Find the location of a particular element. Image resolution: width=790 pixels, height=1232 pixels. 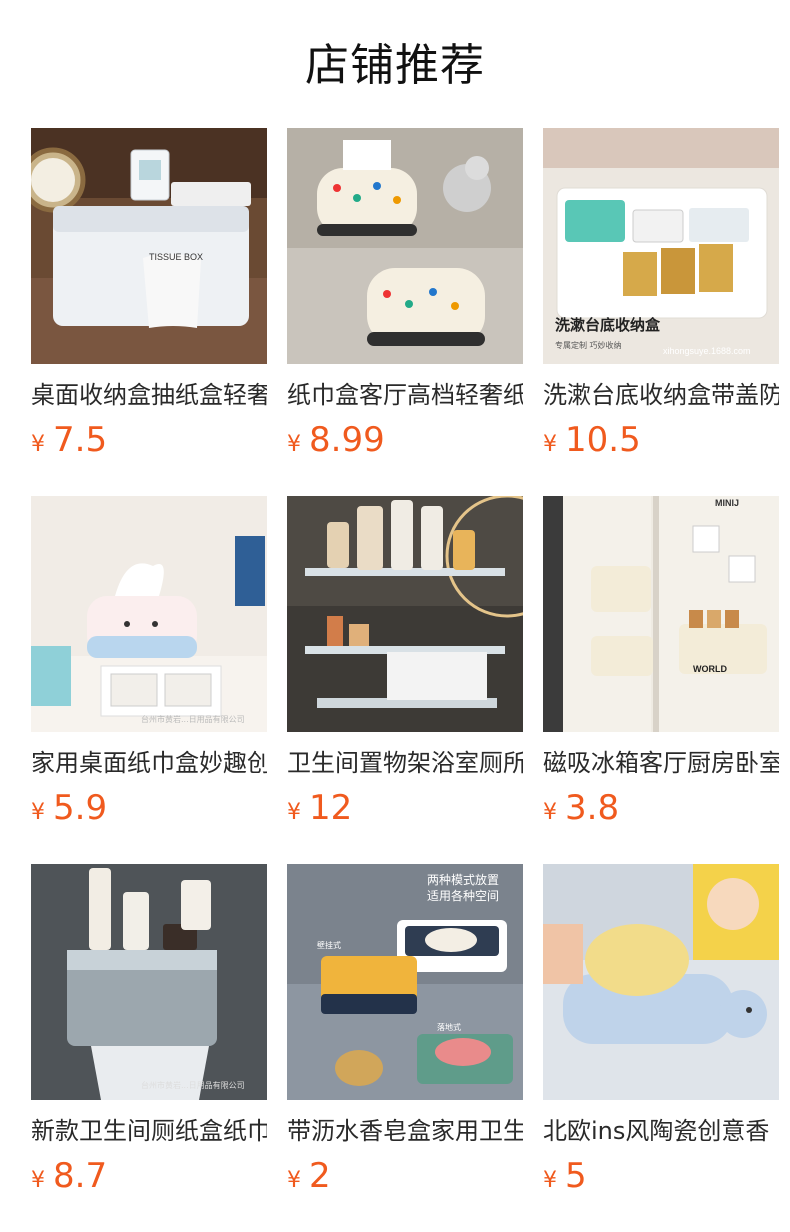

product-image-subtext: 专属定制 巧妙收纳 is located at coordinates (588, 345).